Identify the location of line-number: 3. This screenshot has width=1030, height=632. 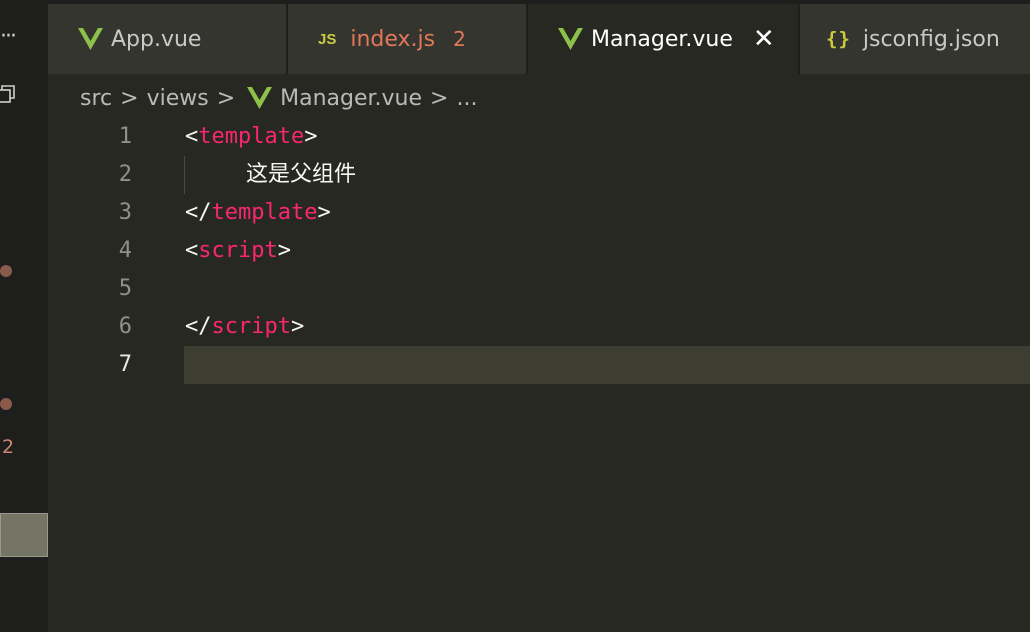
(125, 212).